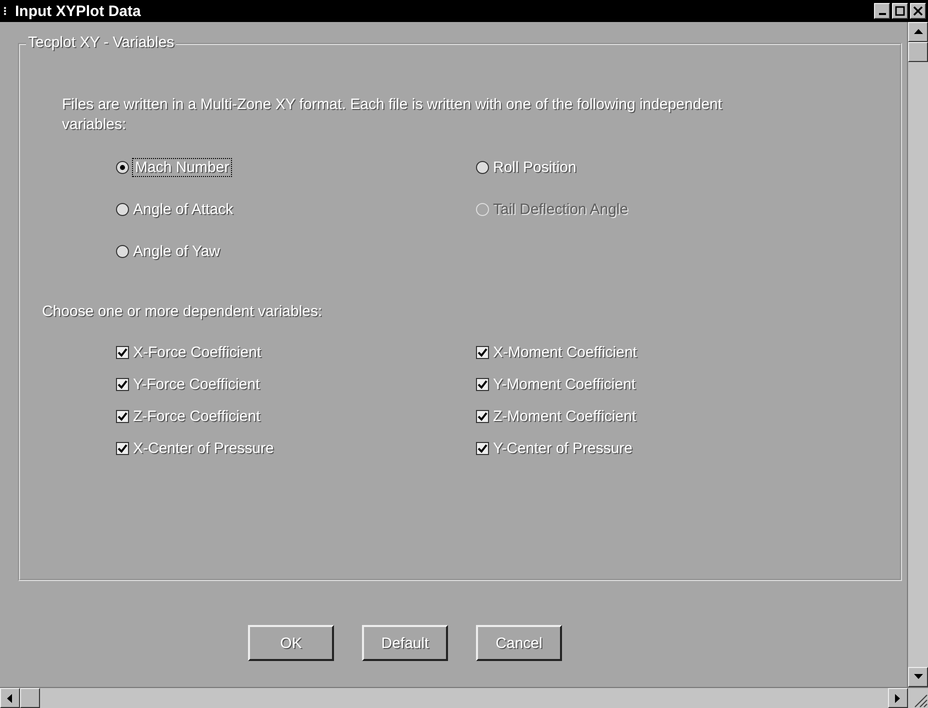  I want to click on radio-label: Angle of Attack, so click(183, 209).